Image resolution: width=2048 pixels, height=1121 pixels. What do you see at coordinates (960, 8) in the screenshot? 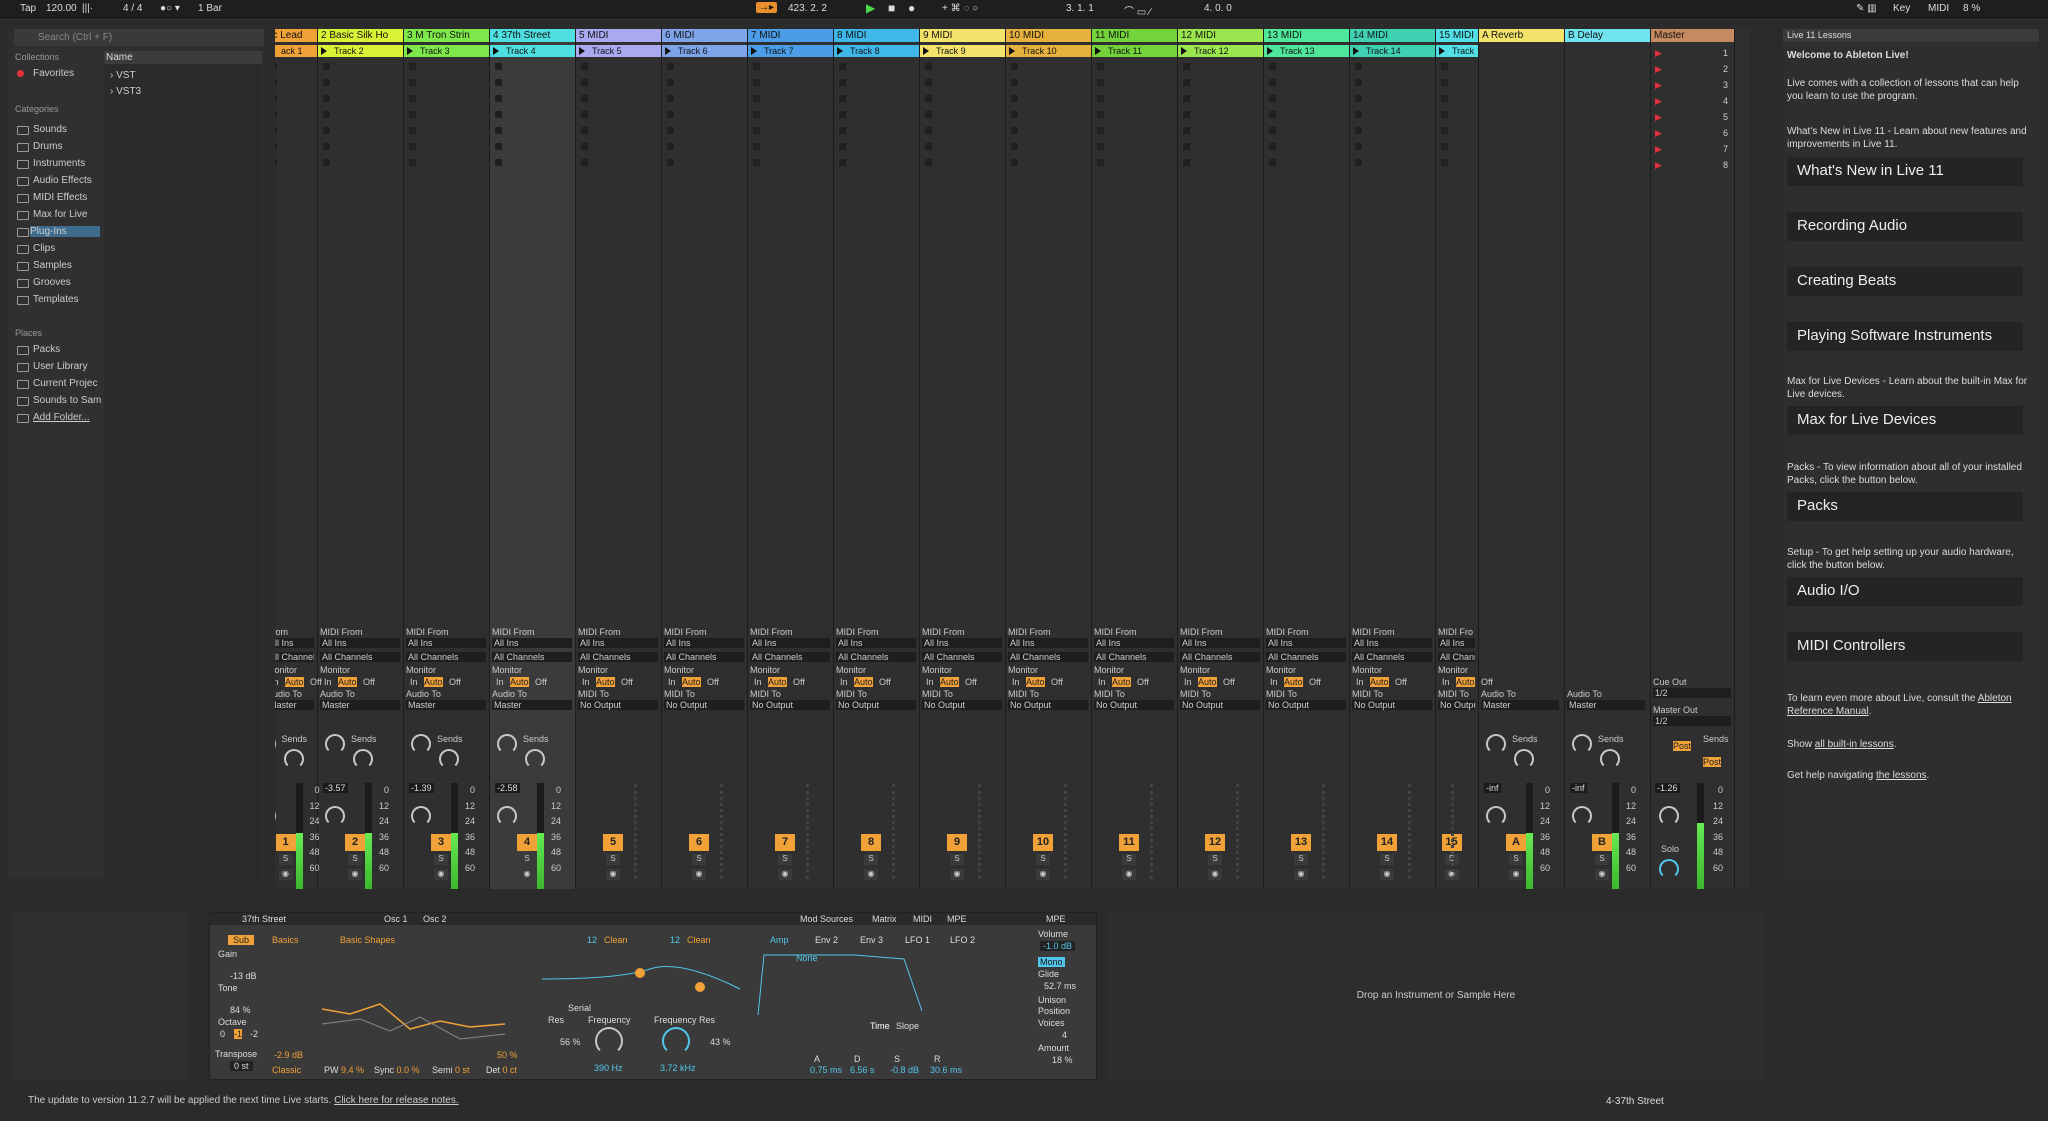
I see `overdub-icon: + ⌘ ◌ ○` at bounding box center [960, 8].